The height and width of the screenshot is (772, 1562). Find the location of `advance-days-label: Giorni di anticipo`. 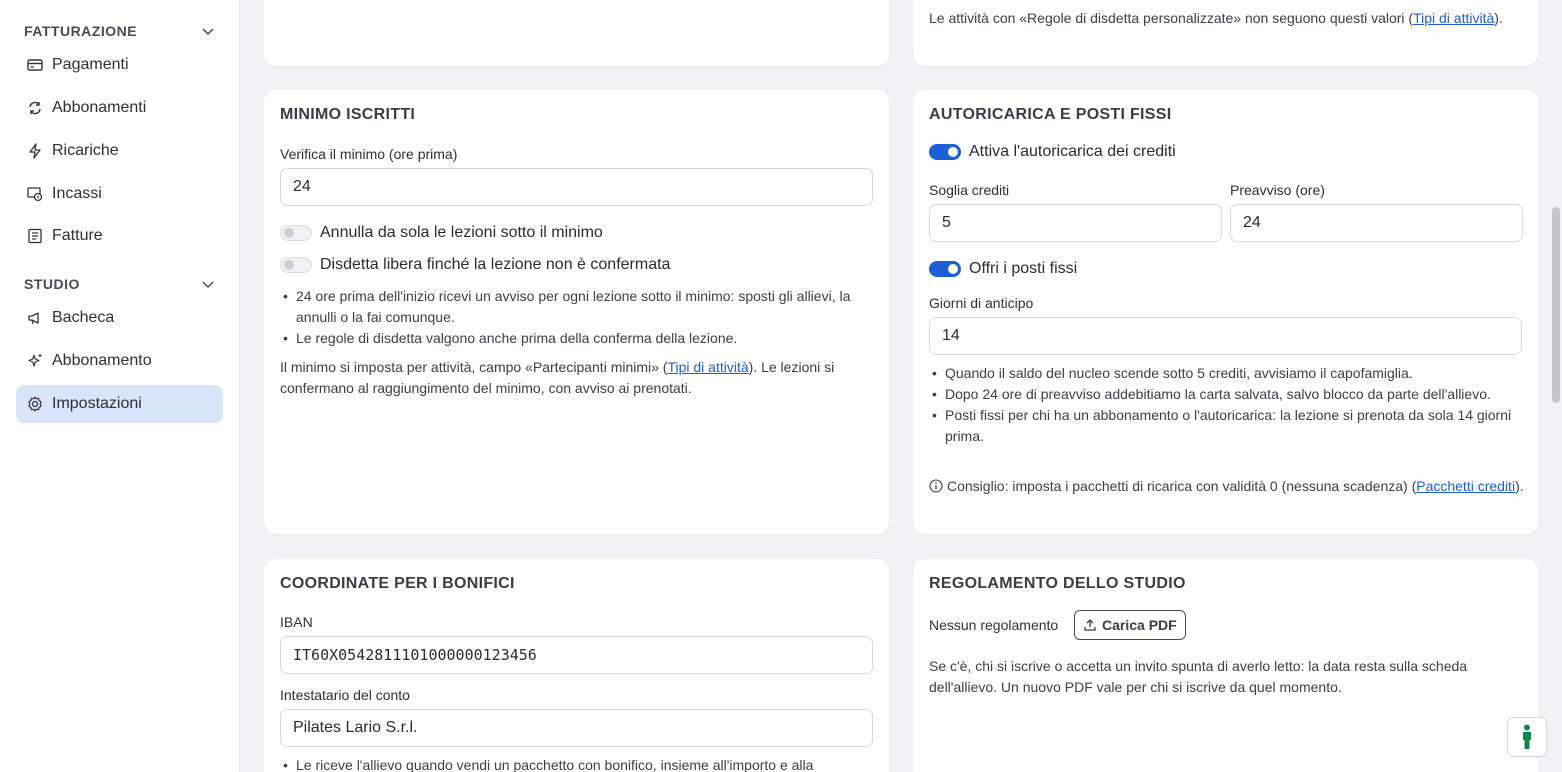

advance-days-label: Giorni di anticipo is located at coordinates (981, 303).